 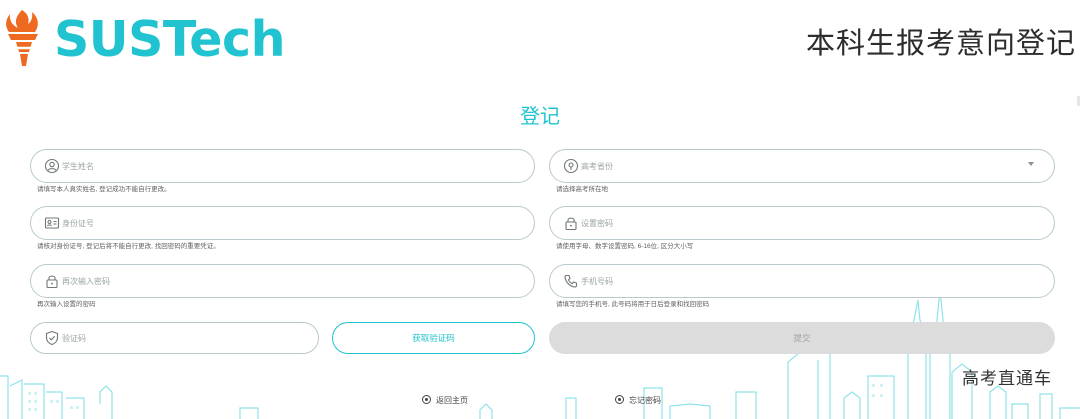 What do you see at coordinates (169, 39) in the screenshot?
I see `logo-wordmark: SUSTech` at bounding box center [169, 39].